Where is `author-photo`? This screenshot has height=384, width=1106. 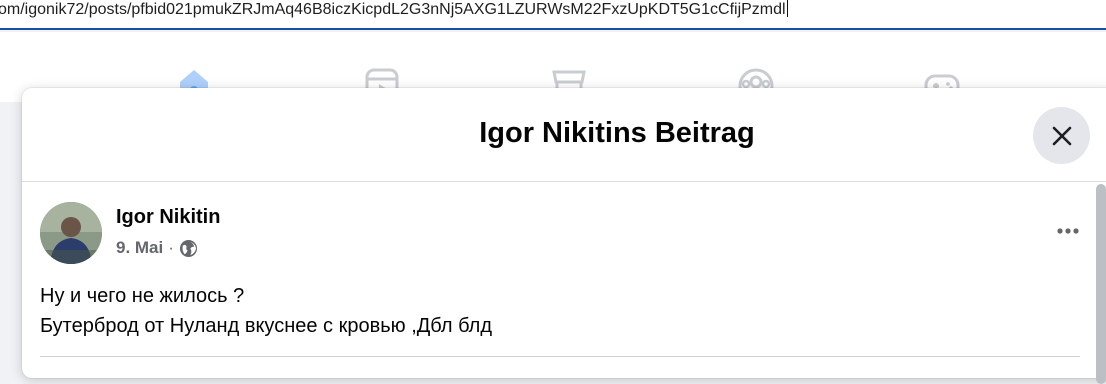 author-photo is located at coordinates (71, 233).